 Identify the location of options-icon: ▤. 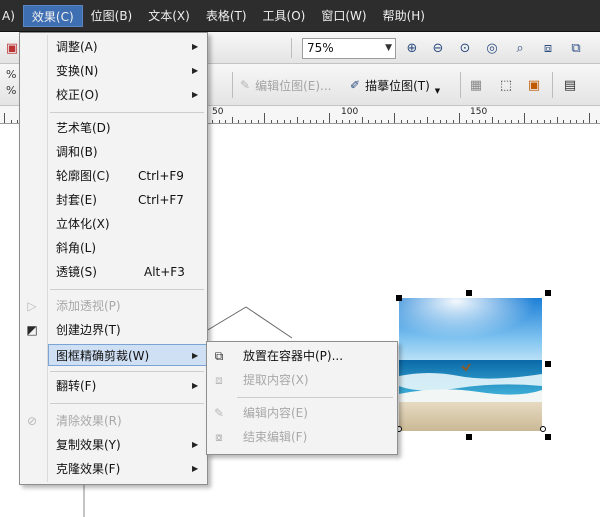
(570, 85).